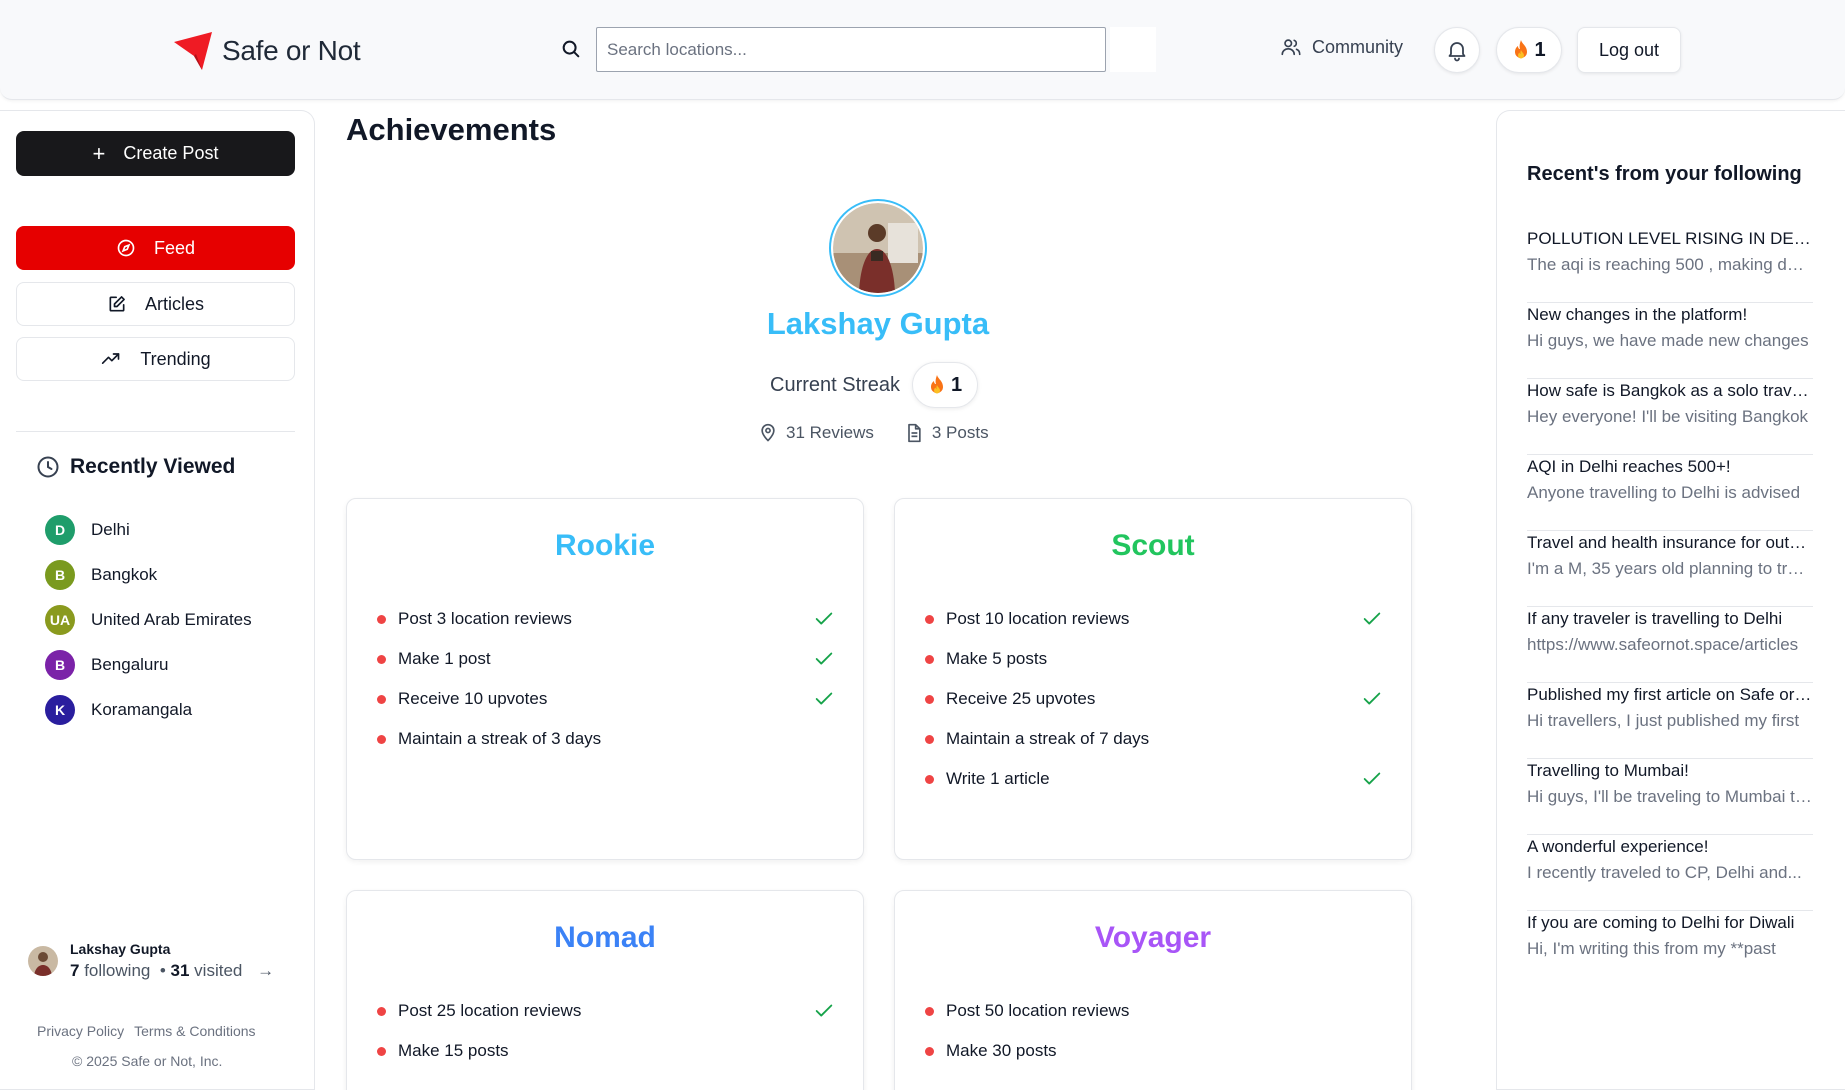  I want to click on logo: Safe or Not, so click(266, 51).